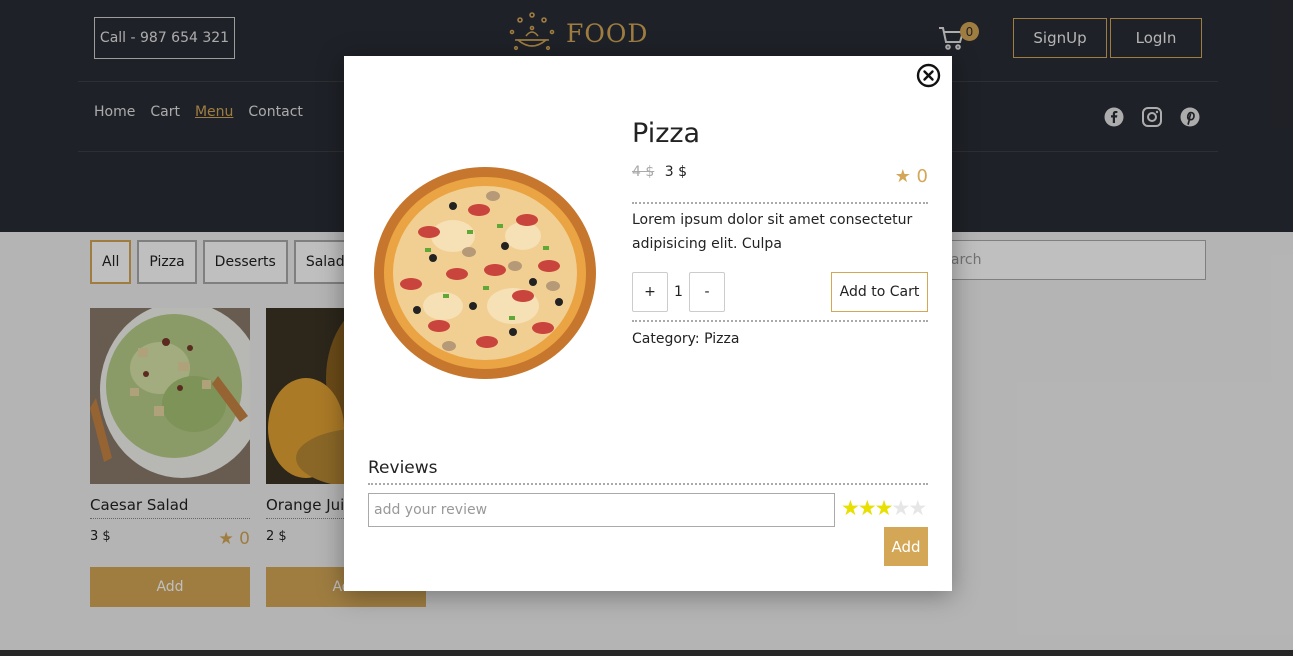 The height and width of the screenshot is (656, 1293). What do you see at coordinates (686, 339) in the screenshot?
I see `product-category: Category: Pizza` at bounding box center [686, 339].